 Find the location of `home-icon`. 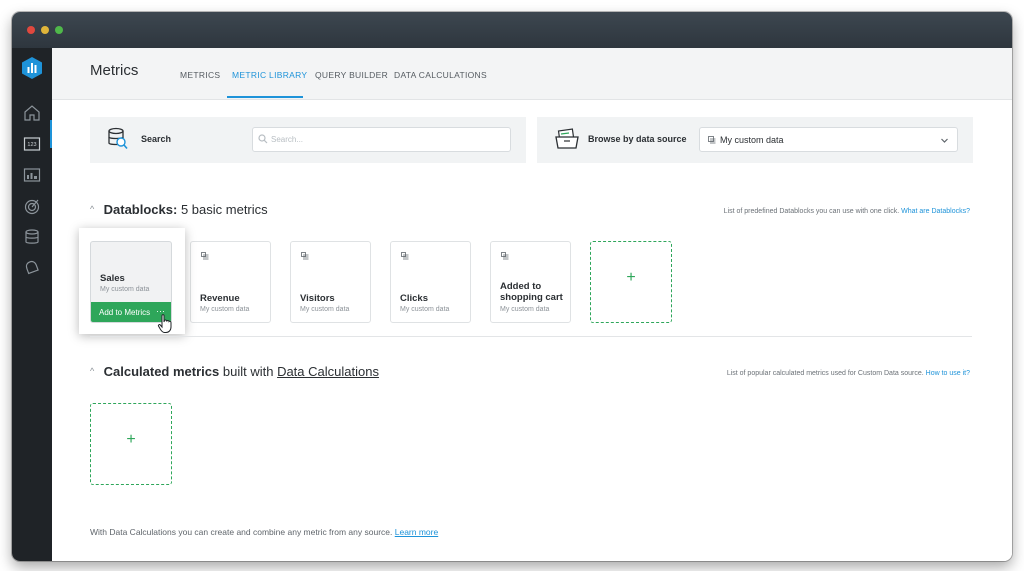

home-icon is located at coordinates (32, 113).